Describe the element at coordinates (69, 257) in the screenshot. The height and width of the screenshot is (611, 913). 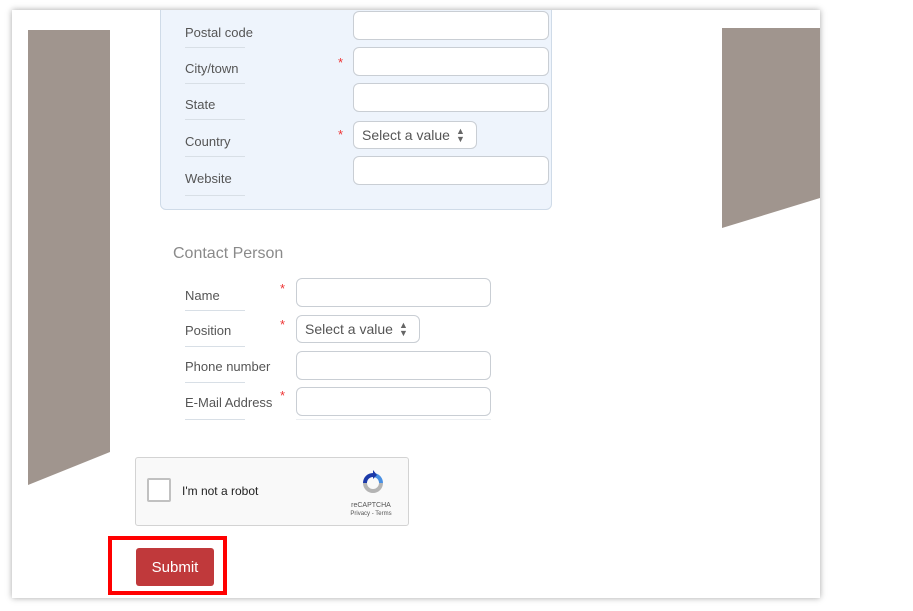
I see `left-decoration` at that location.